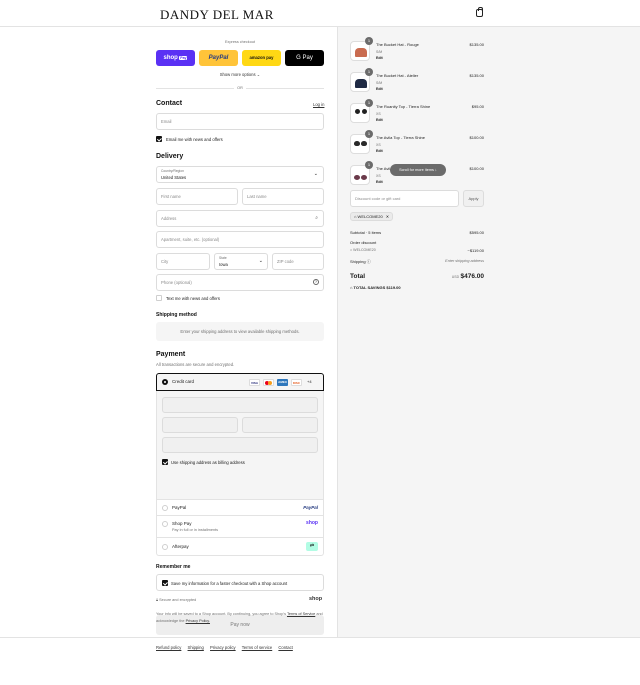 This screenshot has height=685, width=640. What do you see at coordinates (318, 104) in the screenshot?
I see `login-link: Log in` at bounding box center [318, 104].